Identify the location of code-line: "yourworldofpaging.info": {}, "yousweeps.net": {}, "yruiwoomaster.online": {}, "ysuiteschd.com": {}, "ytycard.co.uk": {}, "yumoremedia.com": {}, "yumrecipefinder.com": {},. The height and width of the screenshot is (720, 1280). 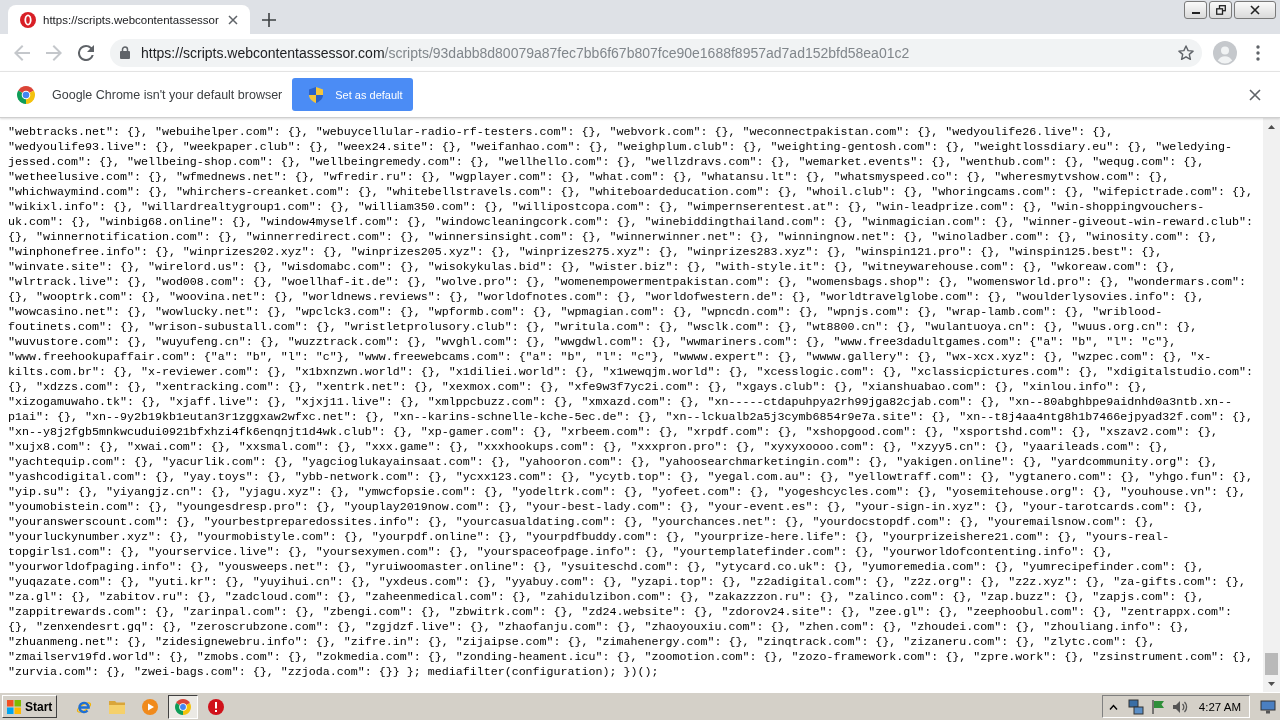
(606, 567).